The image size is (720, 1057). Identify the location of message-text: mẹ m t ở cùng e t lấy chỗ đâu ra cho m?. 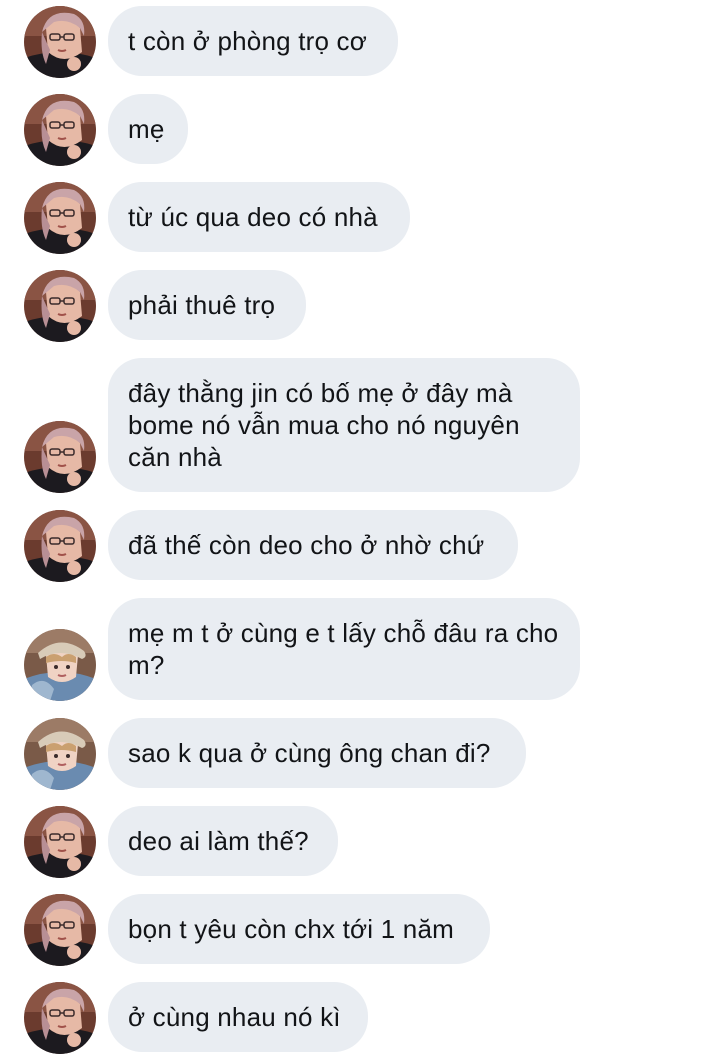
(343, 649).